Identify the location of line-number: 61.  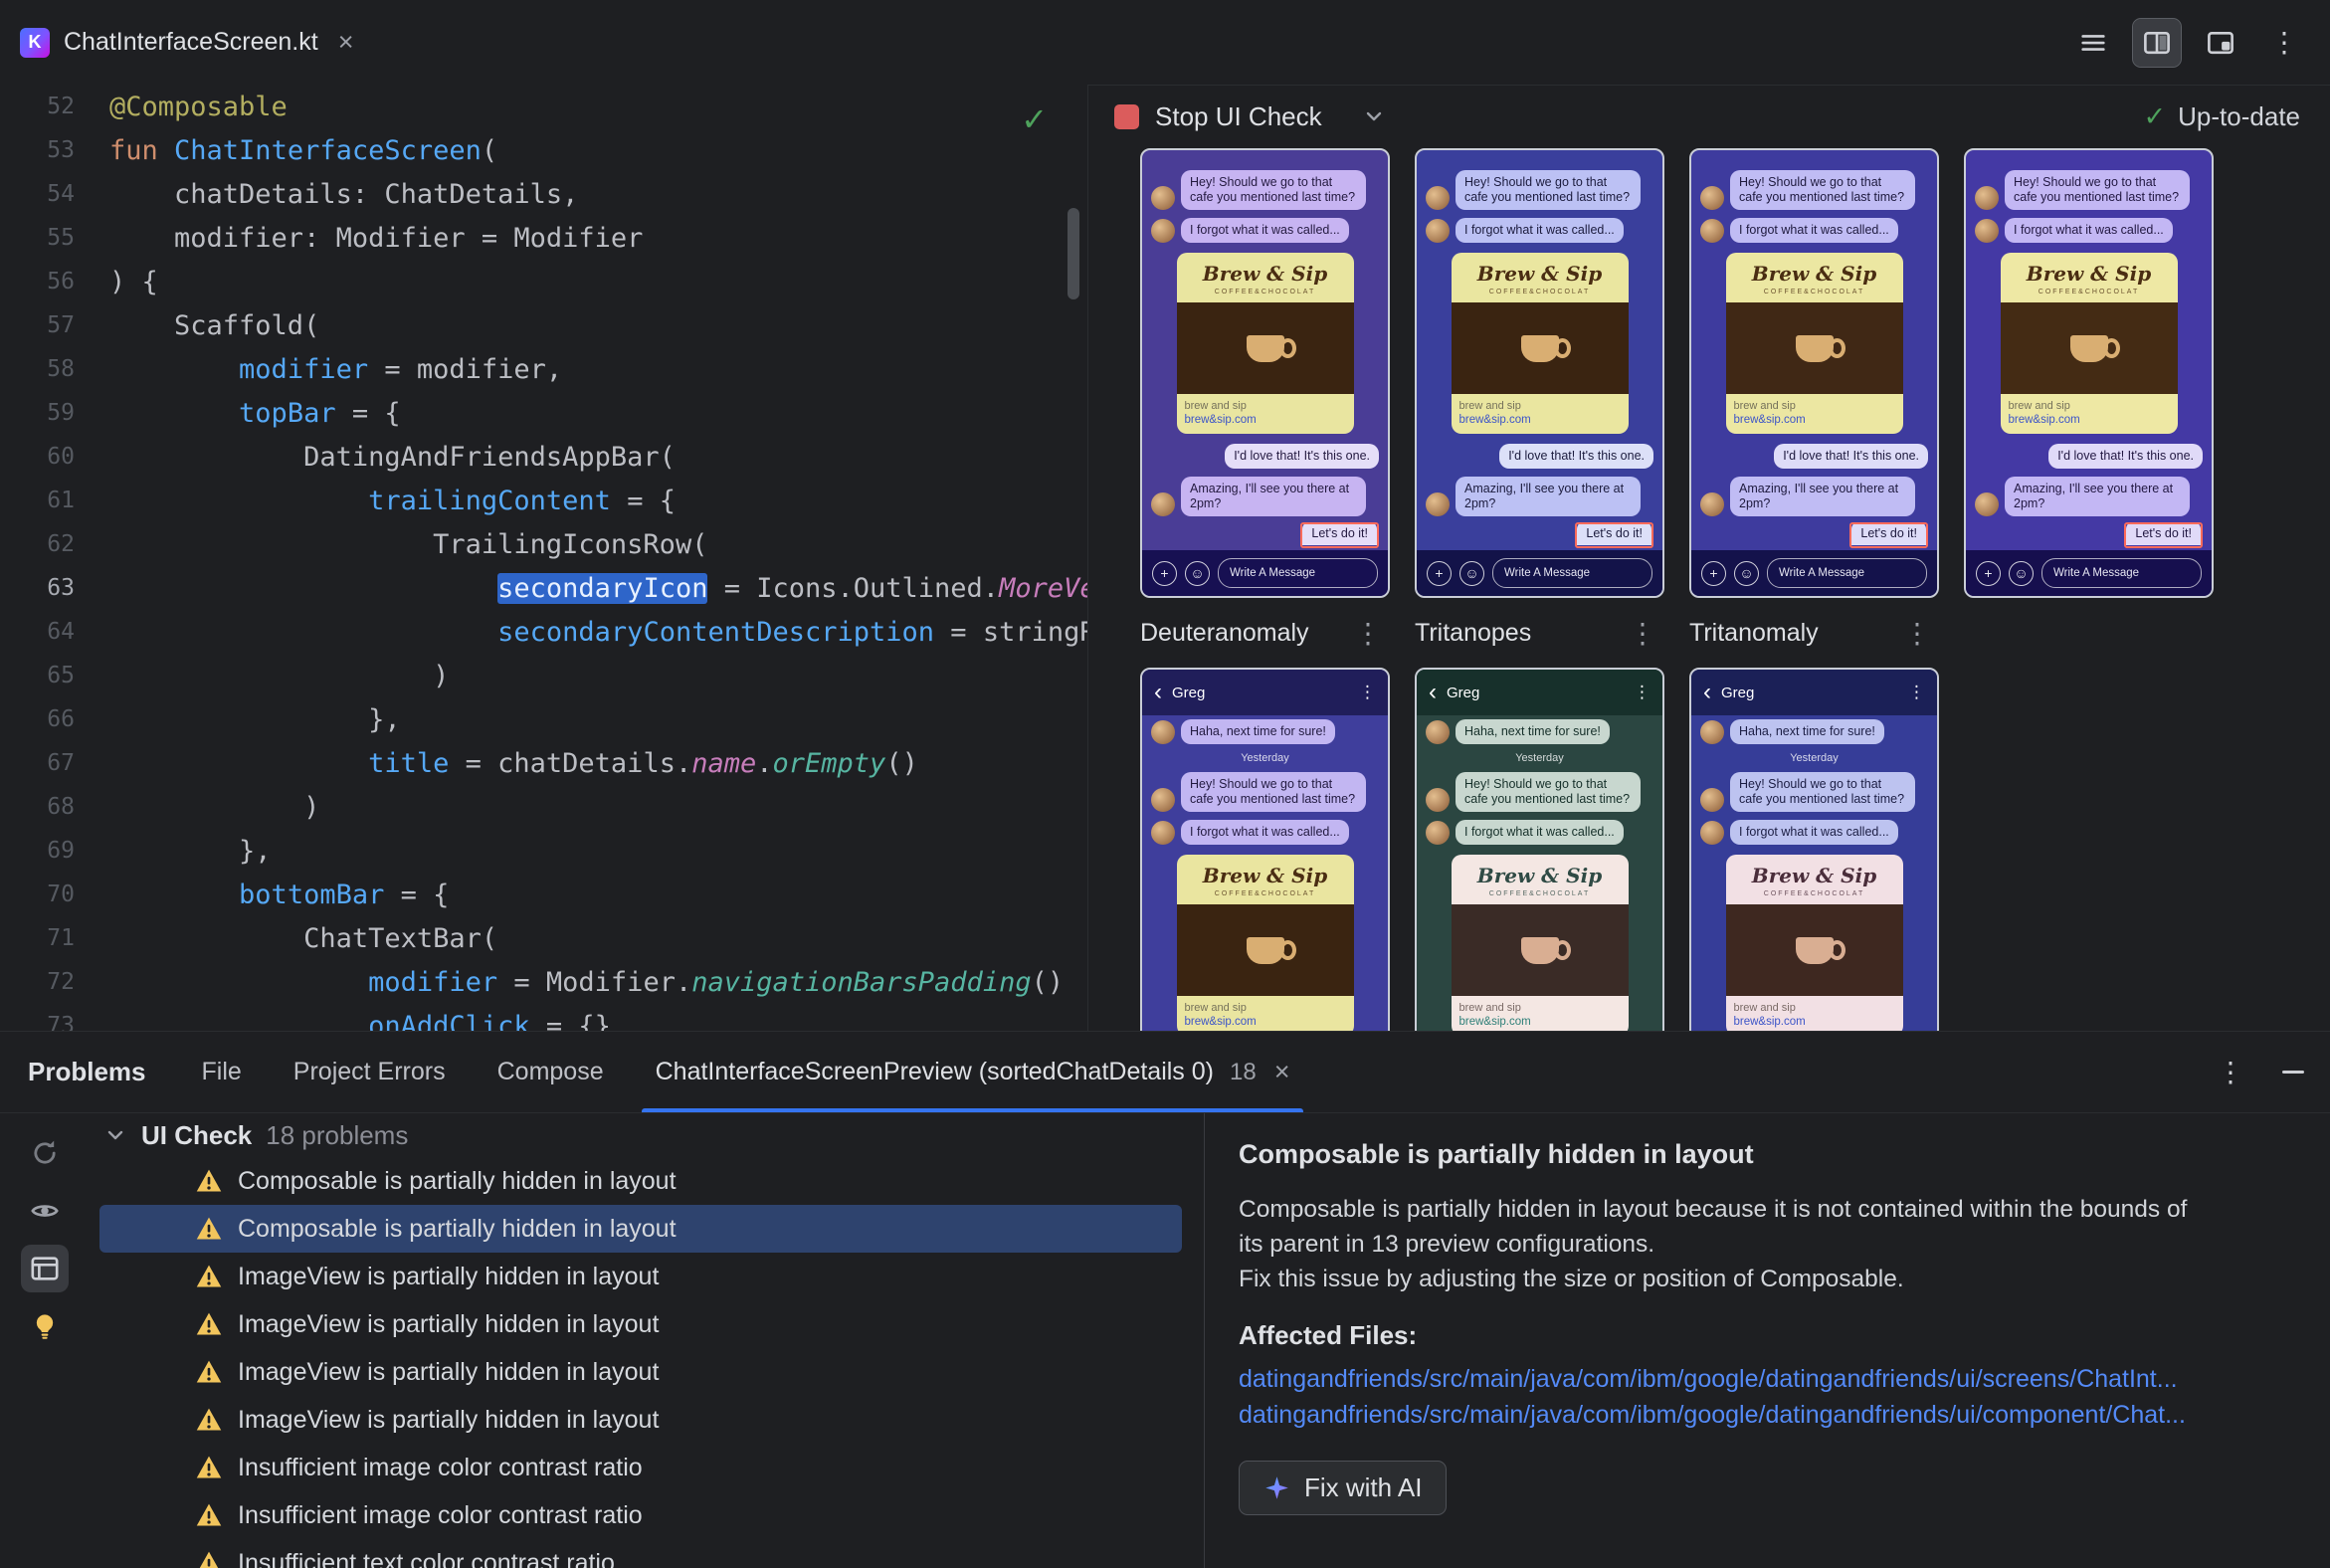
(61, 500).